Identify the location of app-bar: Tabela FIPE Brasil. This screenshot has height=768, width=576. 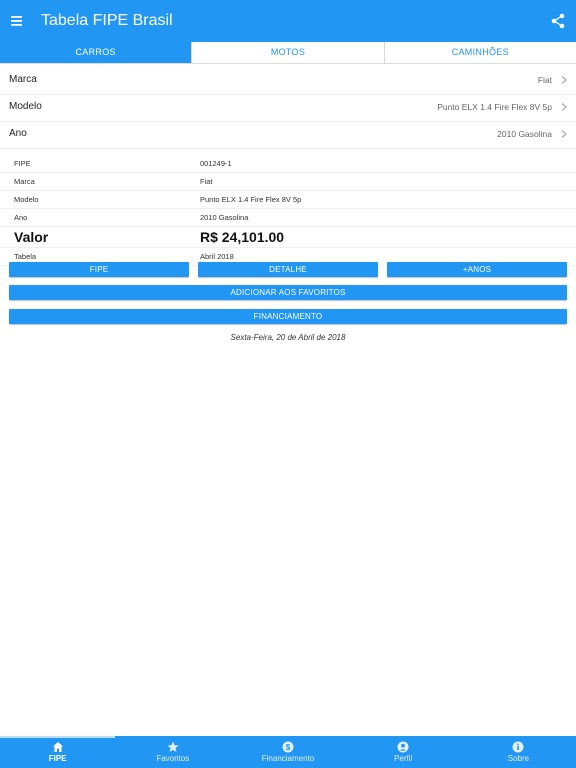
(288, 21).